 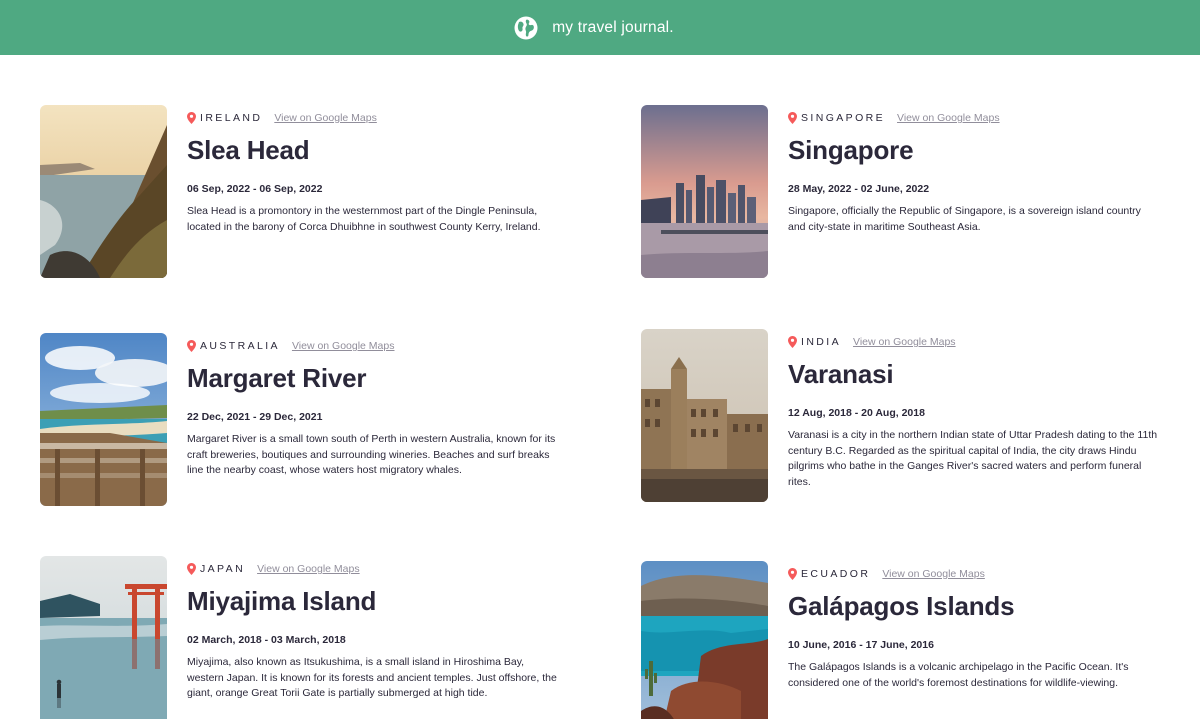 I want to click on location-row: SINGAPORE View on Google Maps, so click(x=974, y=118).